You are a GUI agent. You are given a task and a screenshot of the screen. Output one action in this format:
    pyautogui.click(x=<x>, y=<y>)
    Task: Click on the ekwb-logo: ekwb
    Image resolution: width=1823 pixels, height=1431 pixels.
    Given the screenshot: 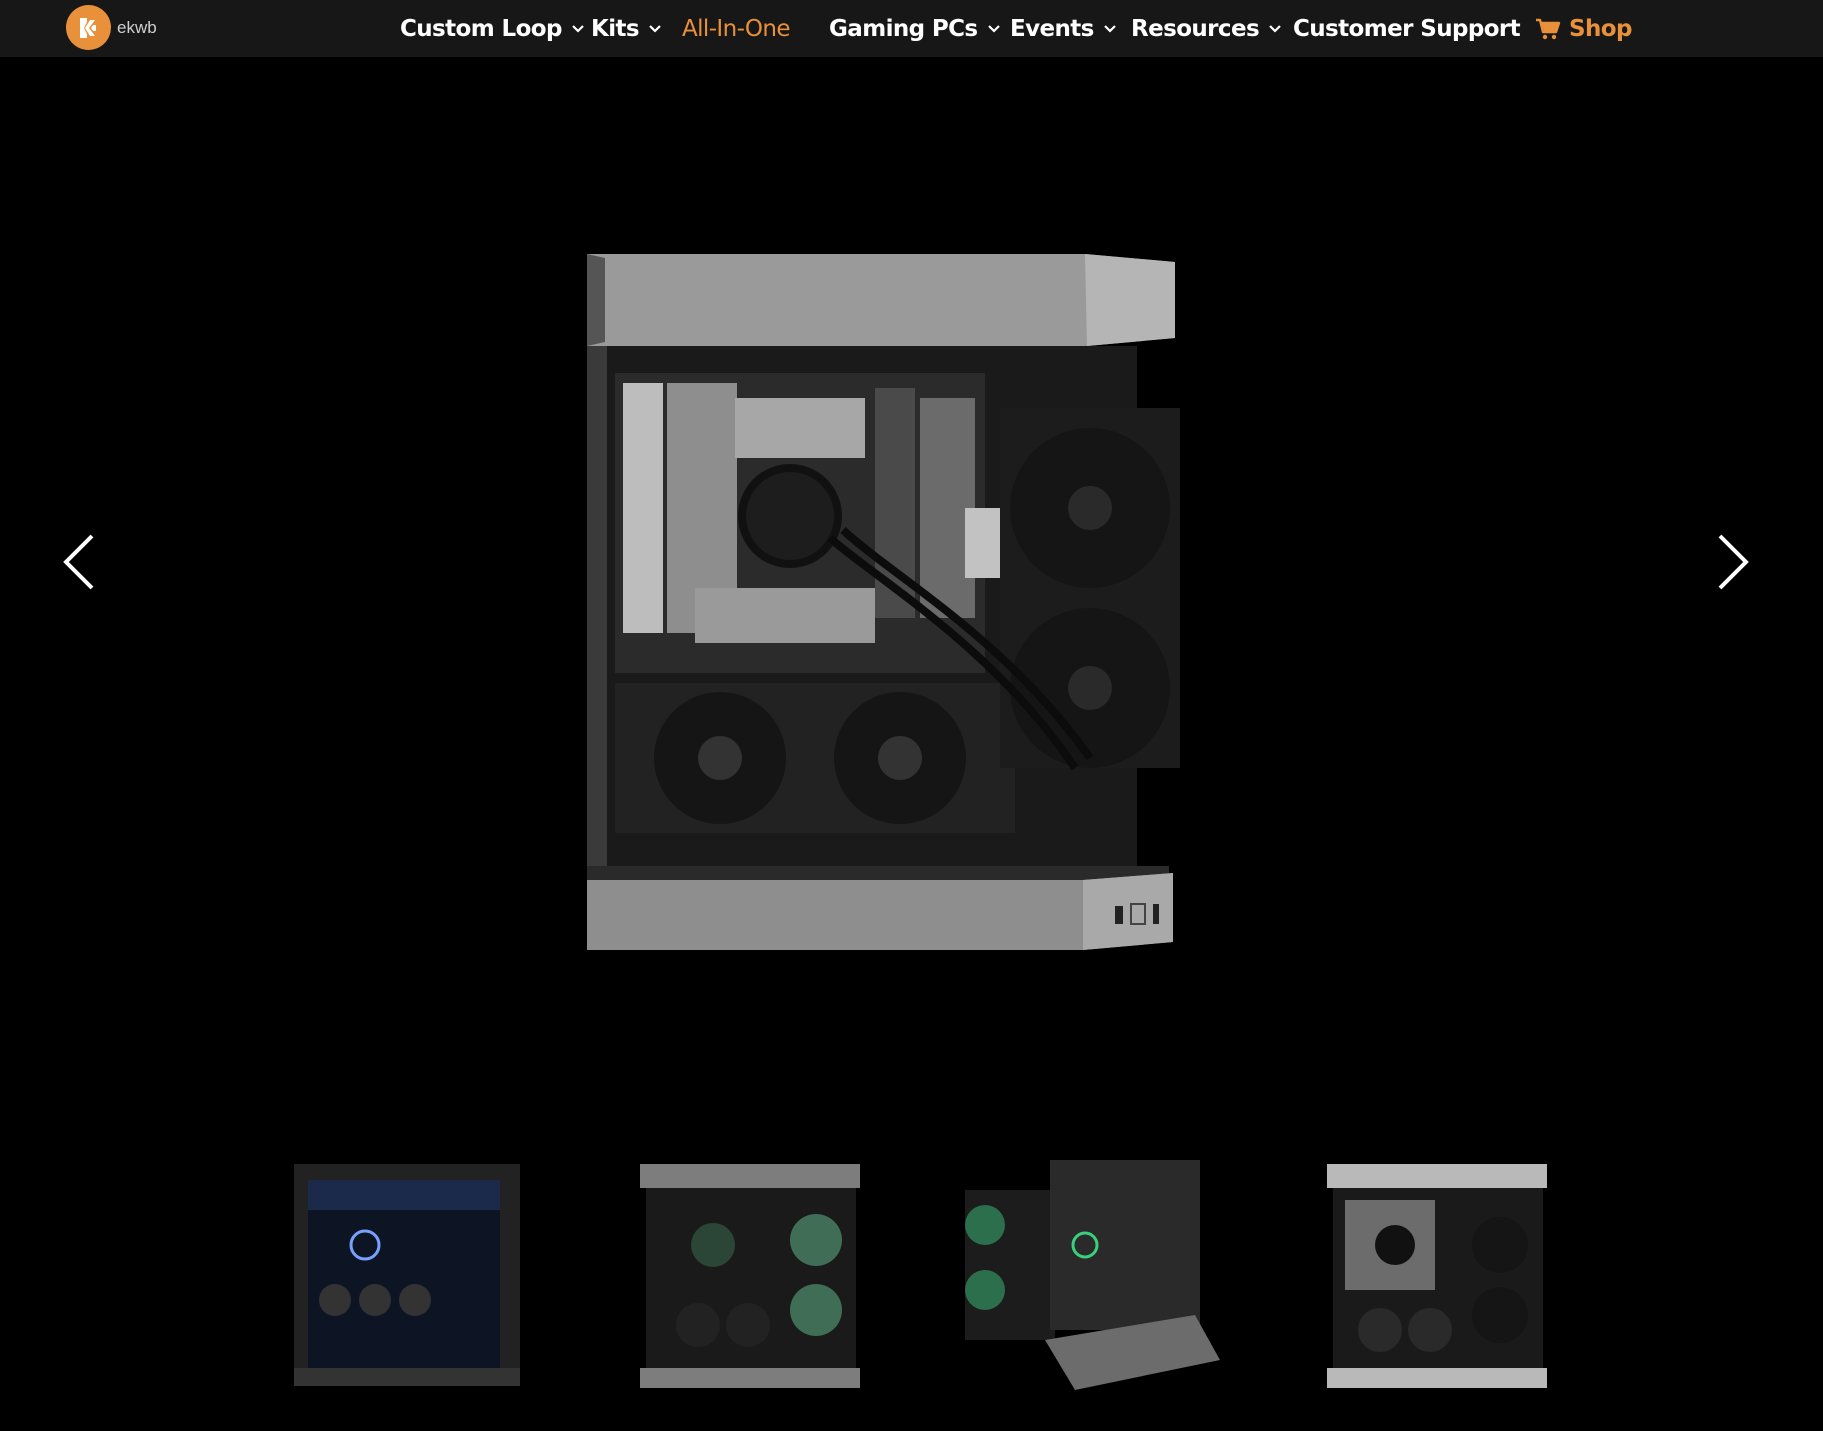 What is the action you would take?
    pyautogui.click(x=111, y=27)
    